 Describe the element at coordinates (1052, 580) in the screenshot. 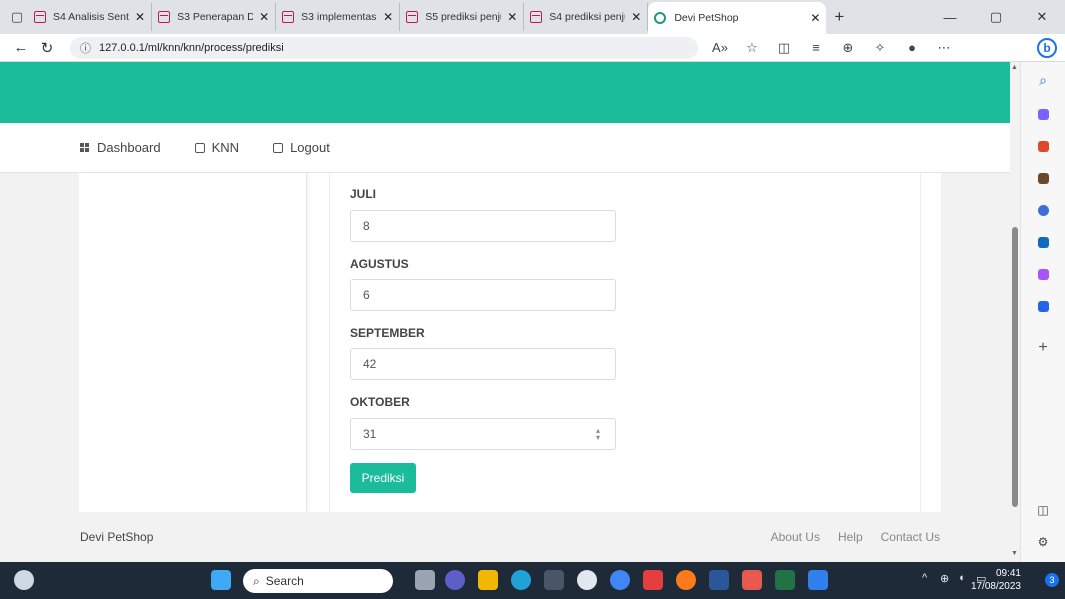

I see `notification-badge: 3` at that location.